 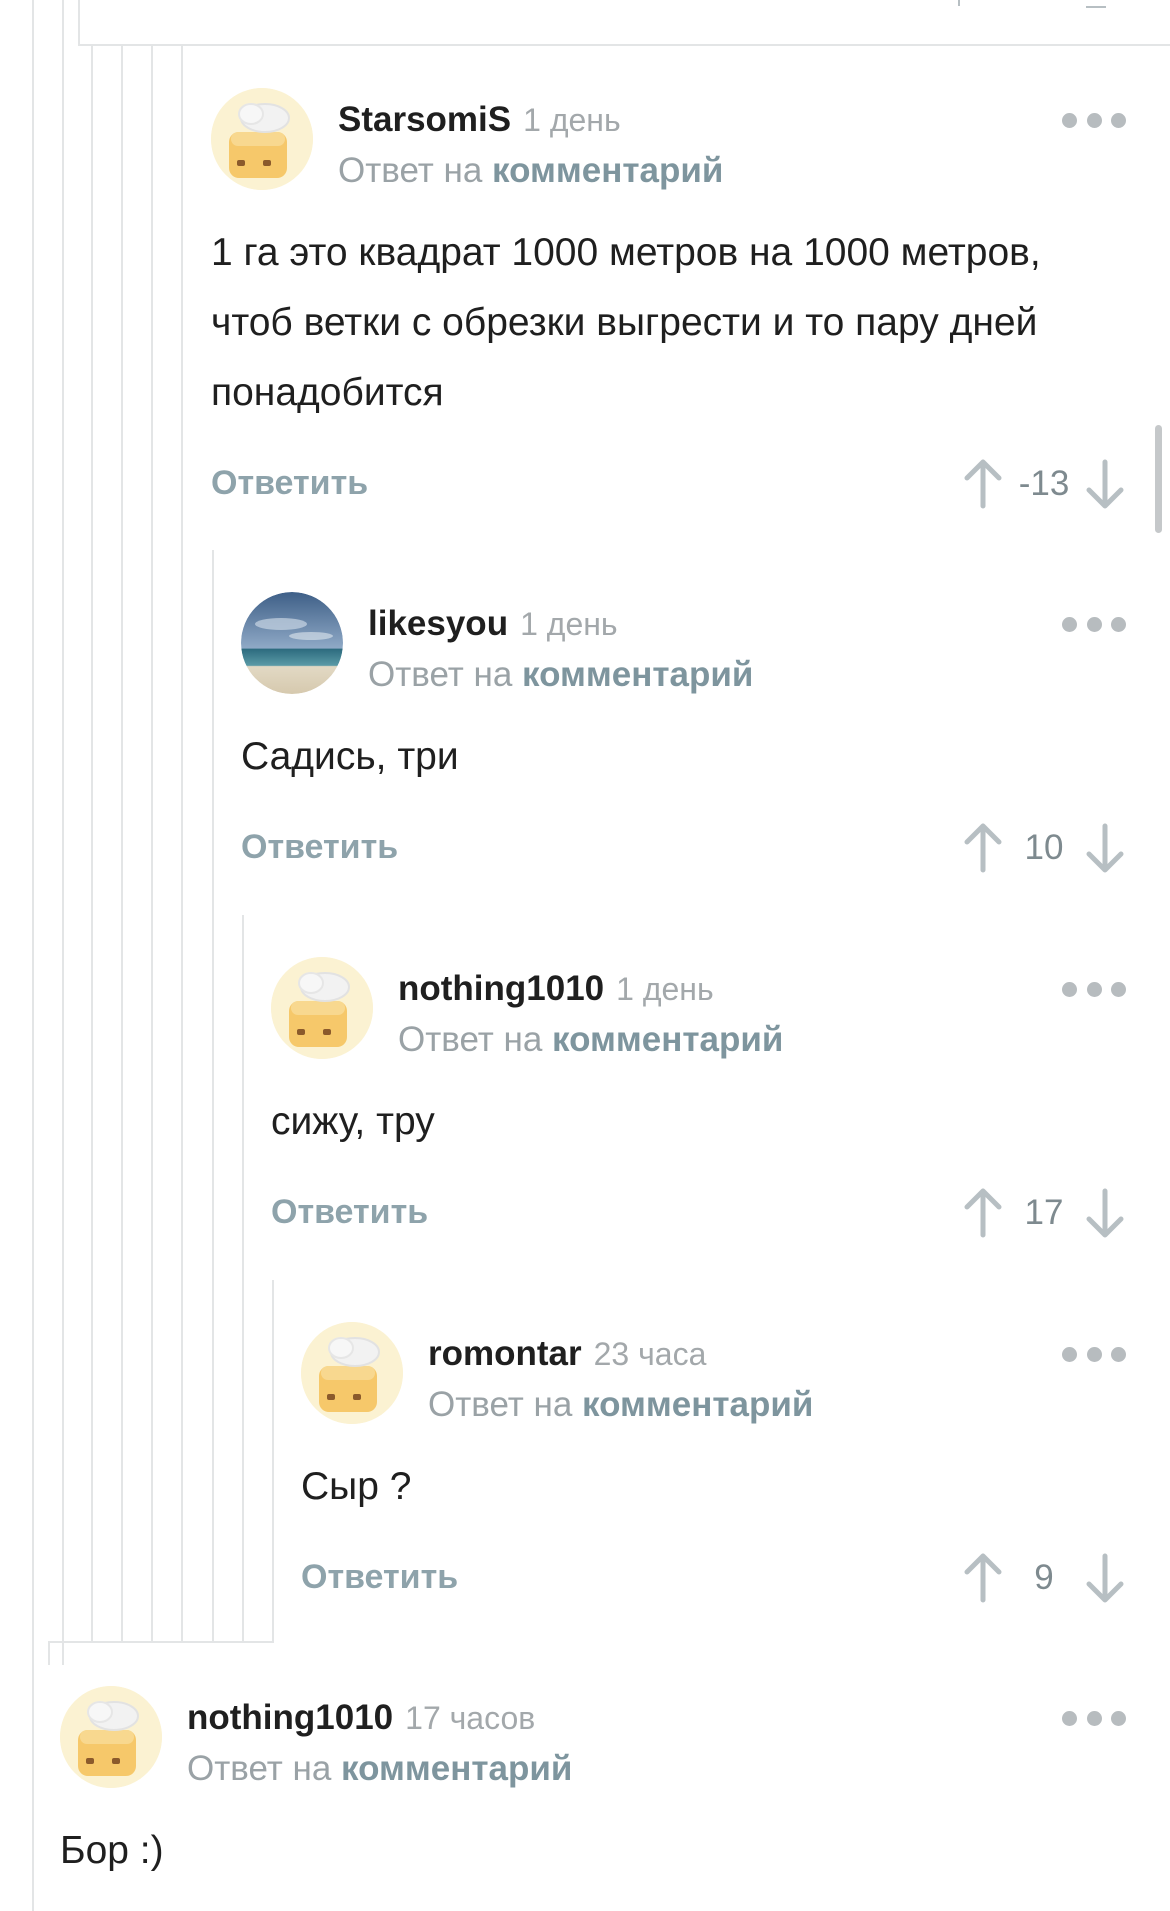 I want to click on username: StarsomiS, so click(x=424, y=119).